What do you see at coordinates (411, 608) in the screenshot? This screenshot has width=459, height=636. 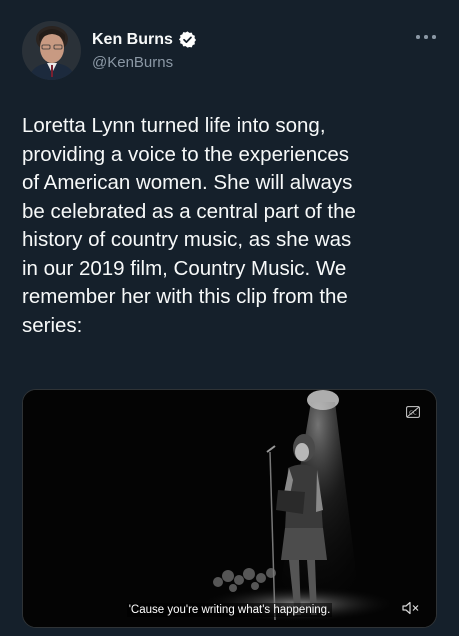 I see `muted-speaker-icon` at bounding box center [411, 608].